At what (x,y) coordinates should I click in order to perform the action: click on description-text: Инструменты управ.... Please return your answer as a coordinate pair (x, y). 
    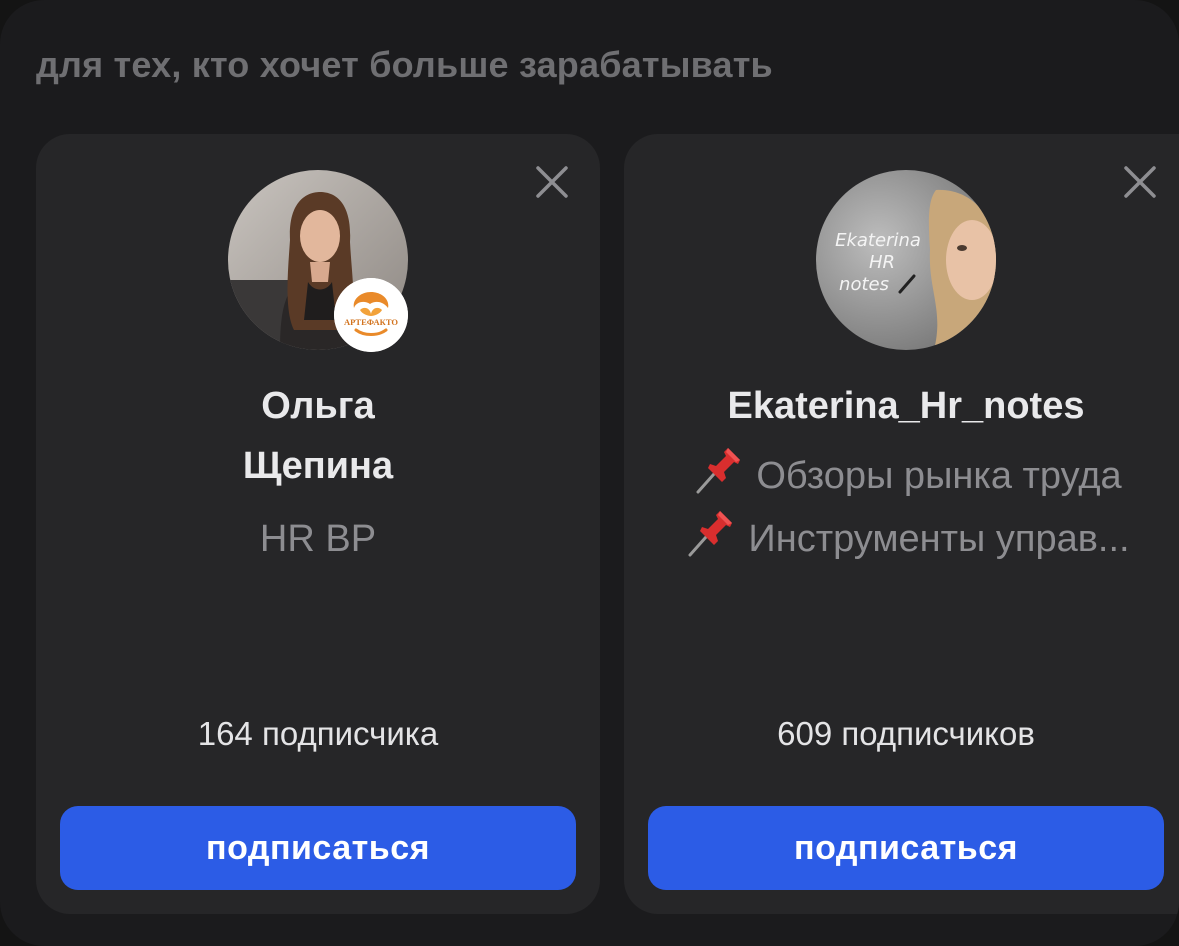
    Looking at the image, I should click on (939, 539).